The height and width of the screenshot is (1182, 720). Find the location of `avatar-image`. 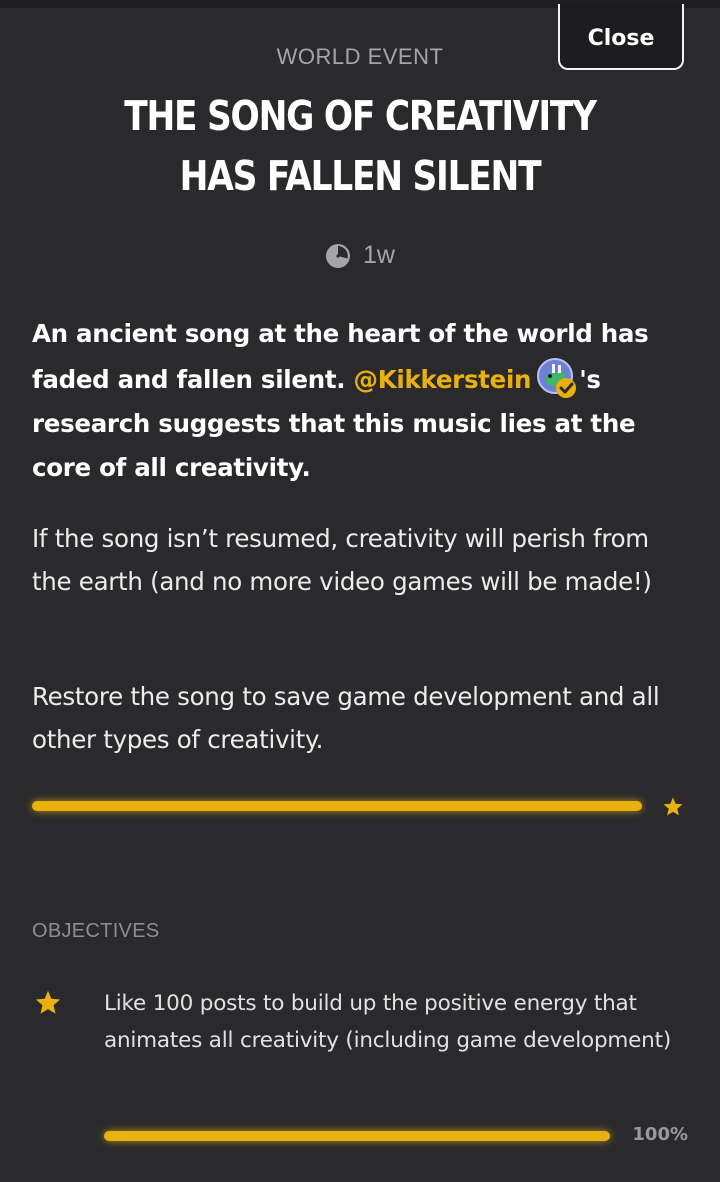

avatar-image is located at coordinates (557, 378).